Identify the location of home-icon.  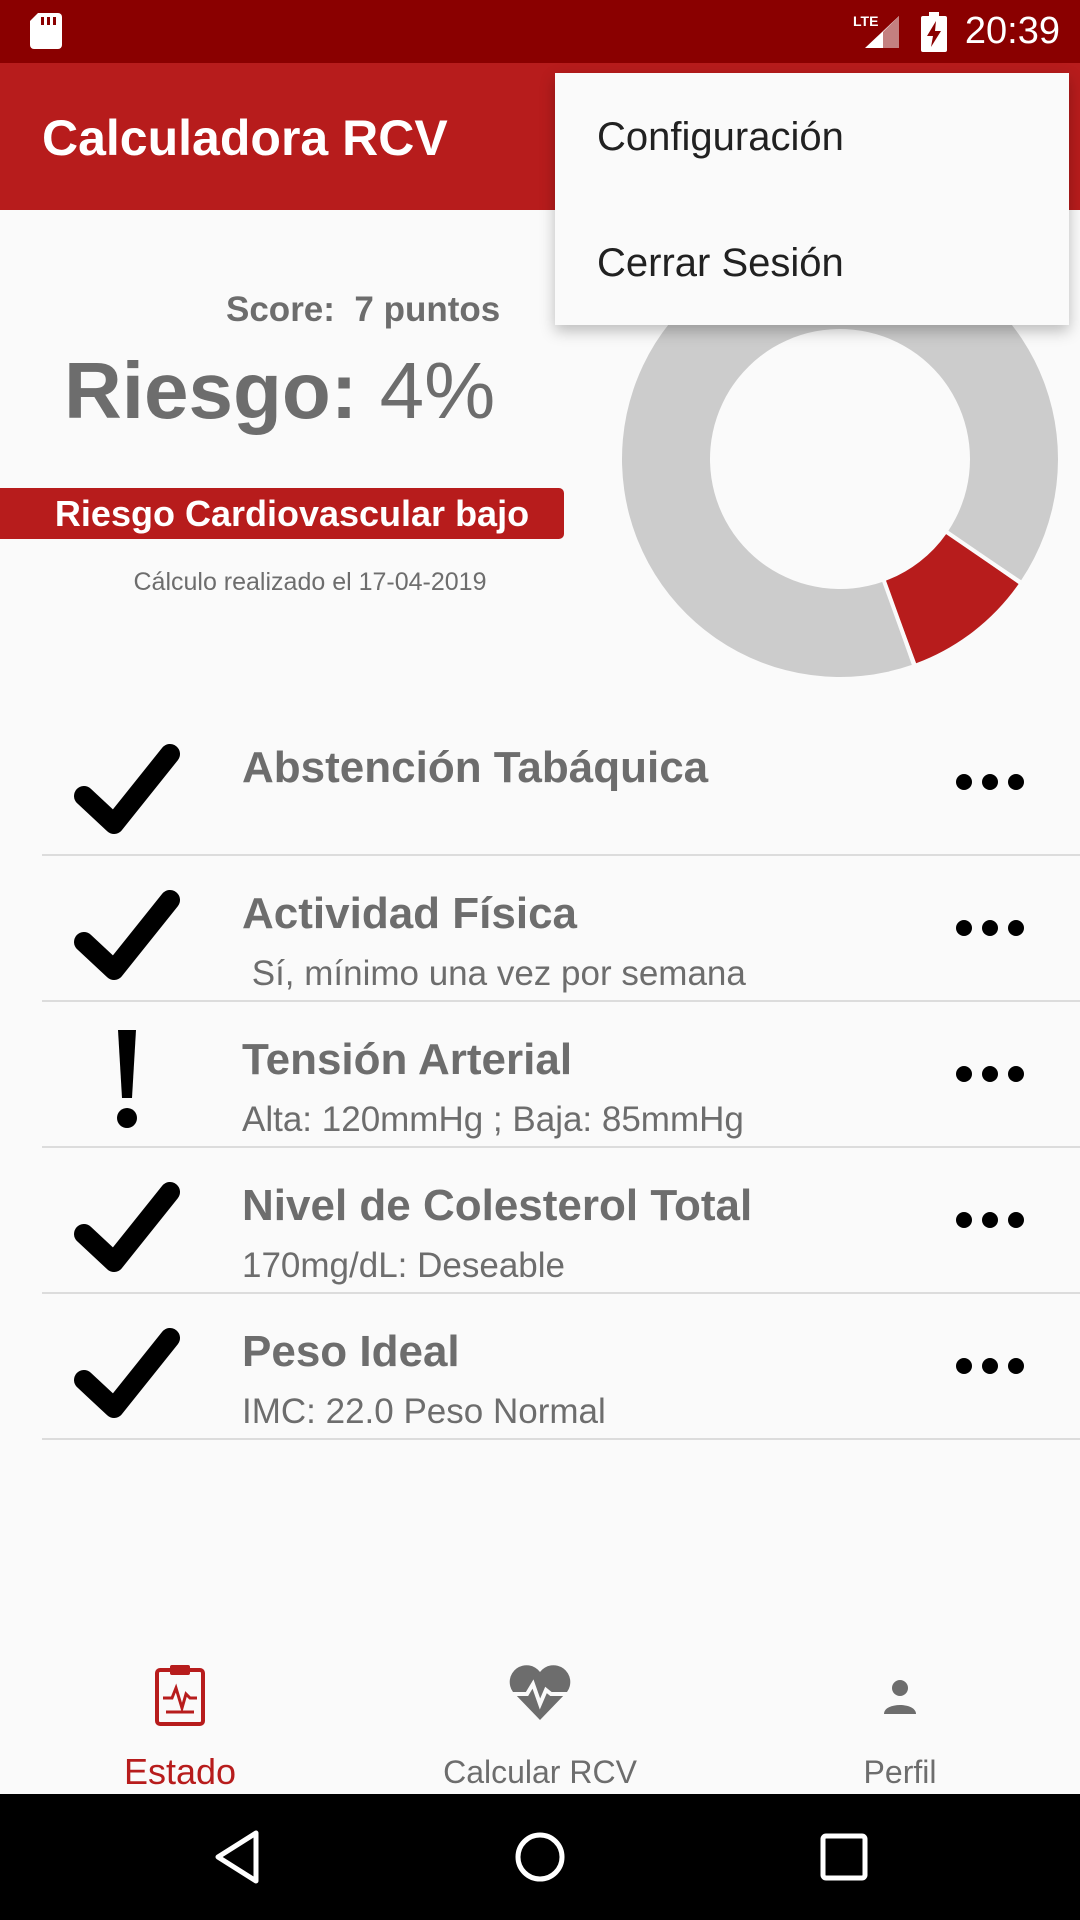
(540, 1857).